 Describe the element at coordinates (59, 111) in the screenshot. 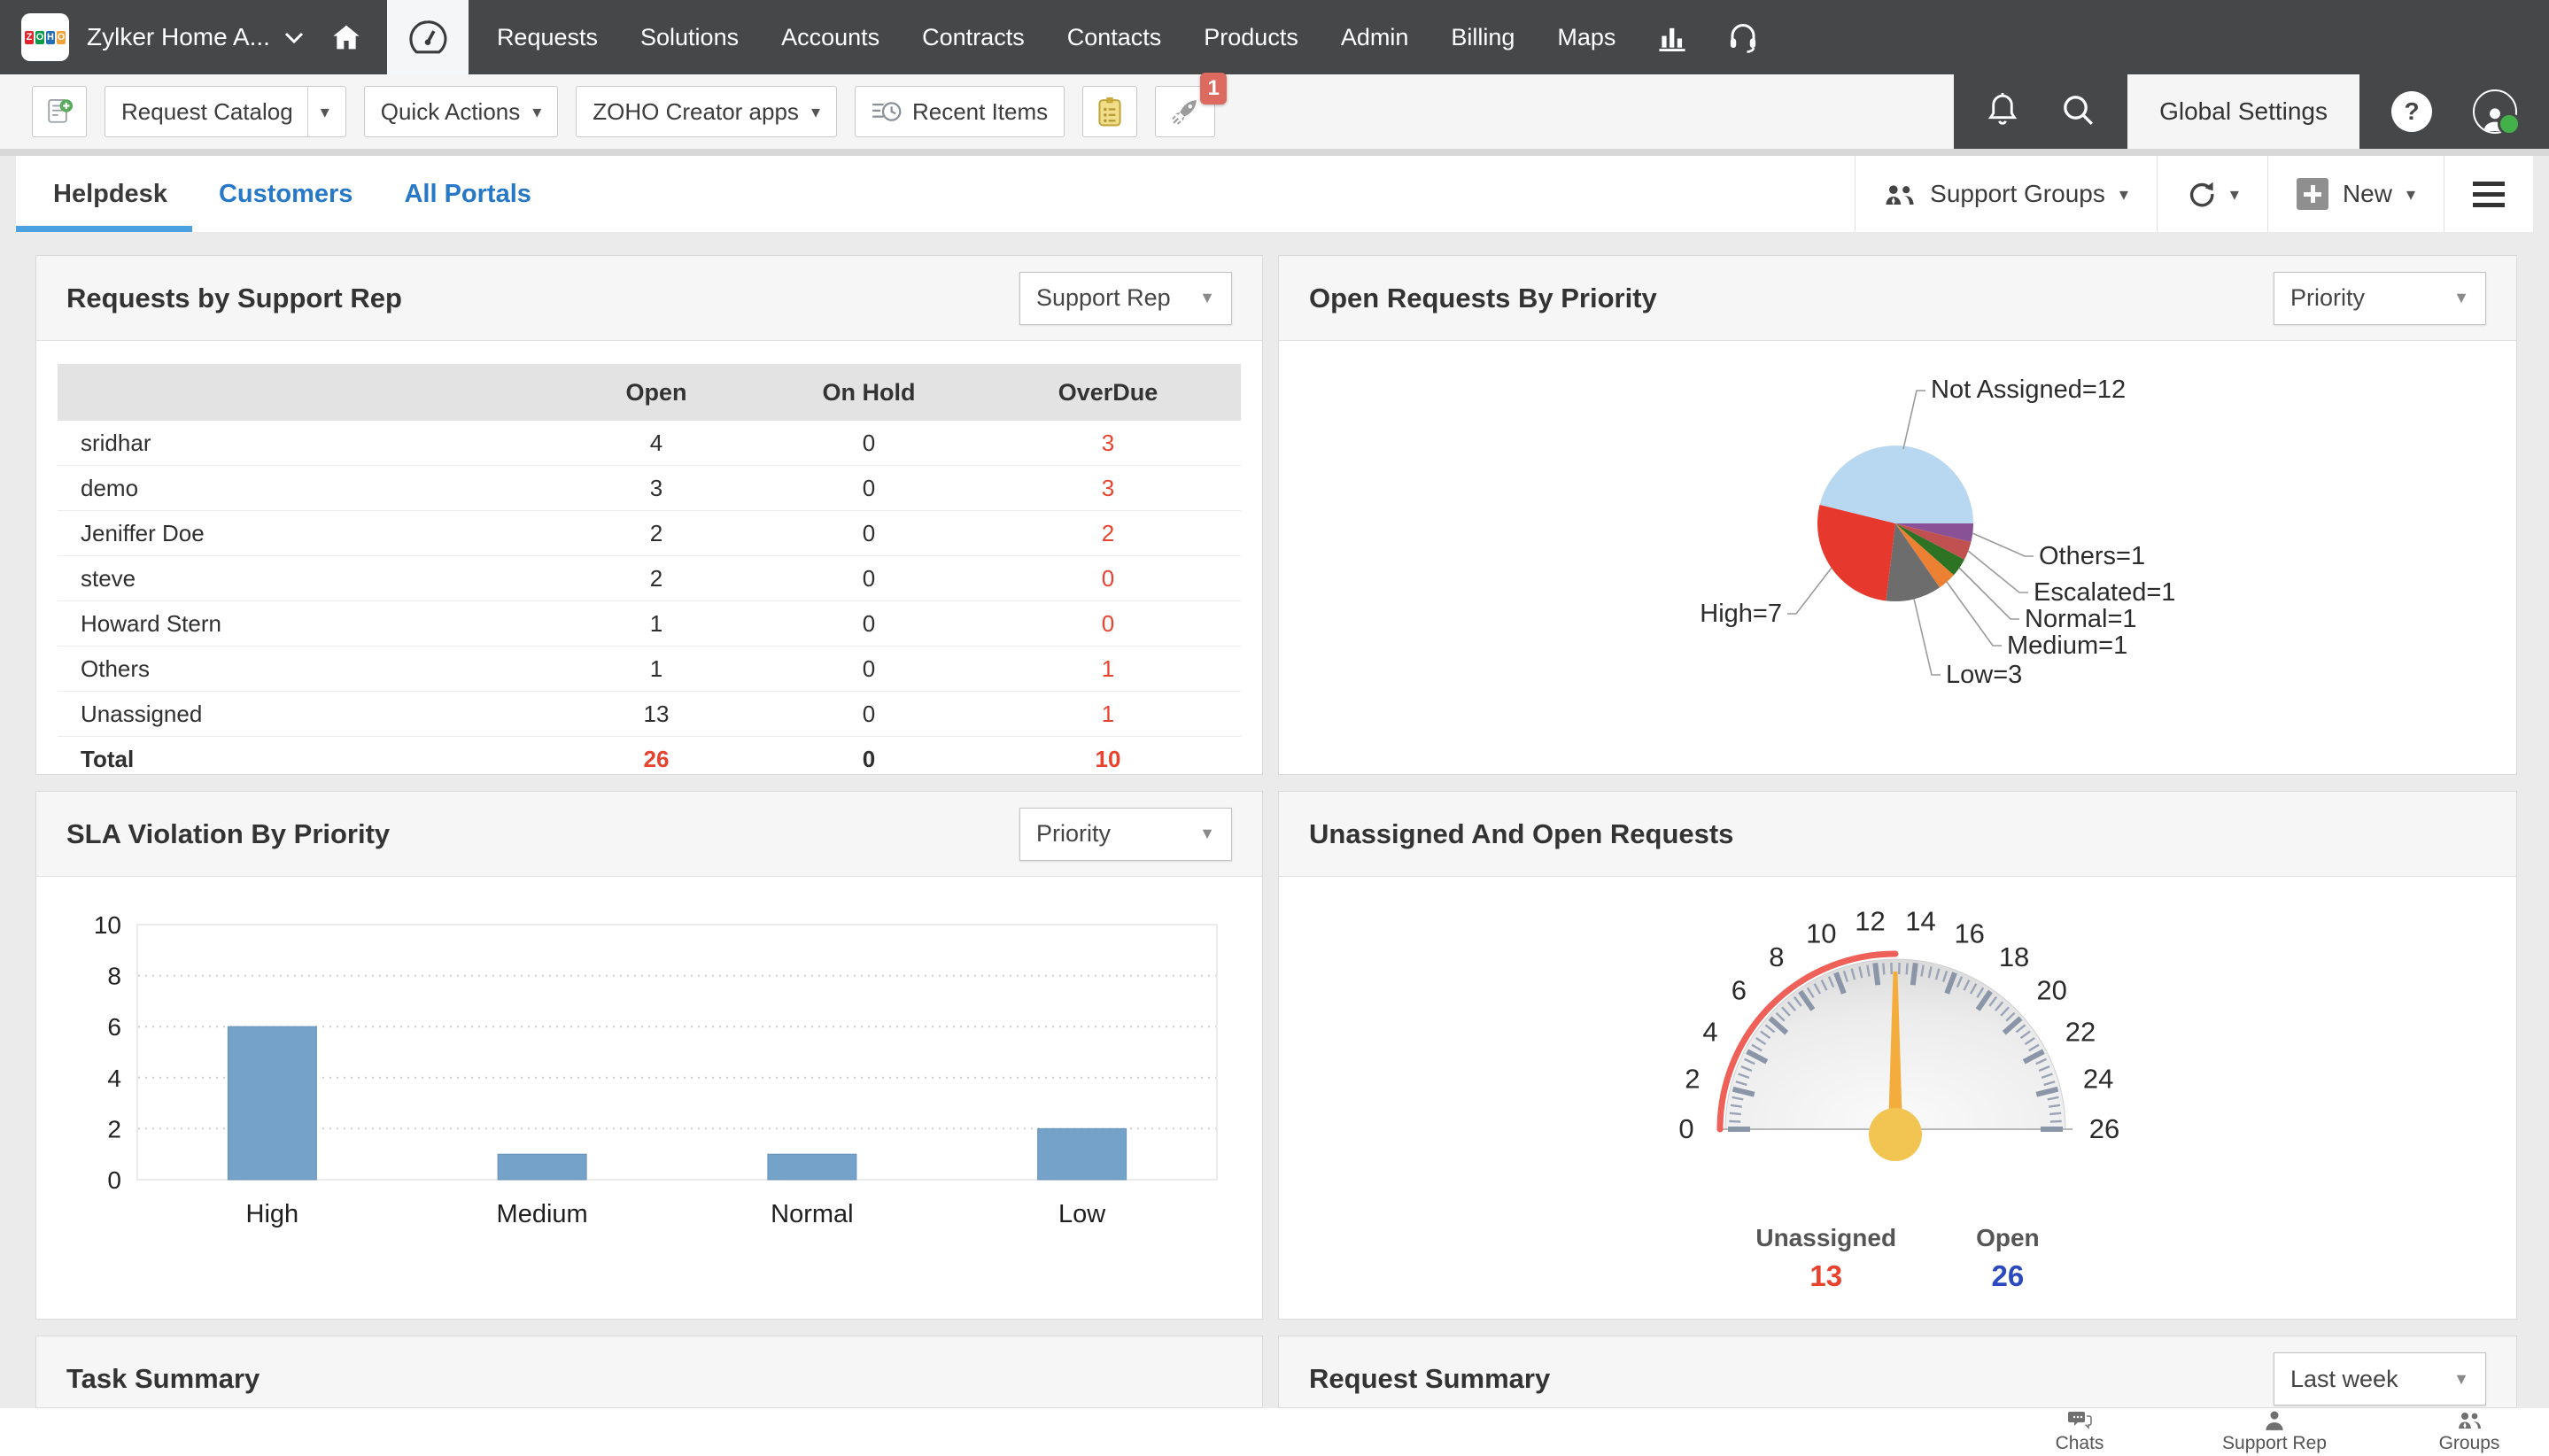

I see `add-request-button` at that location.